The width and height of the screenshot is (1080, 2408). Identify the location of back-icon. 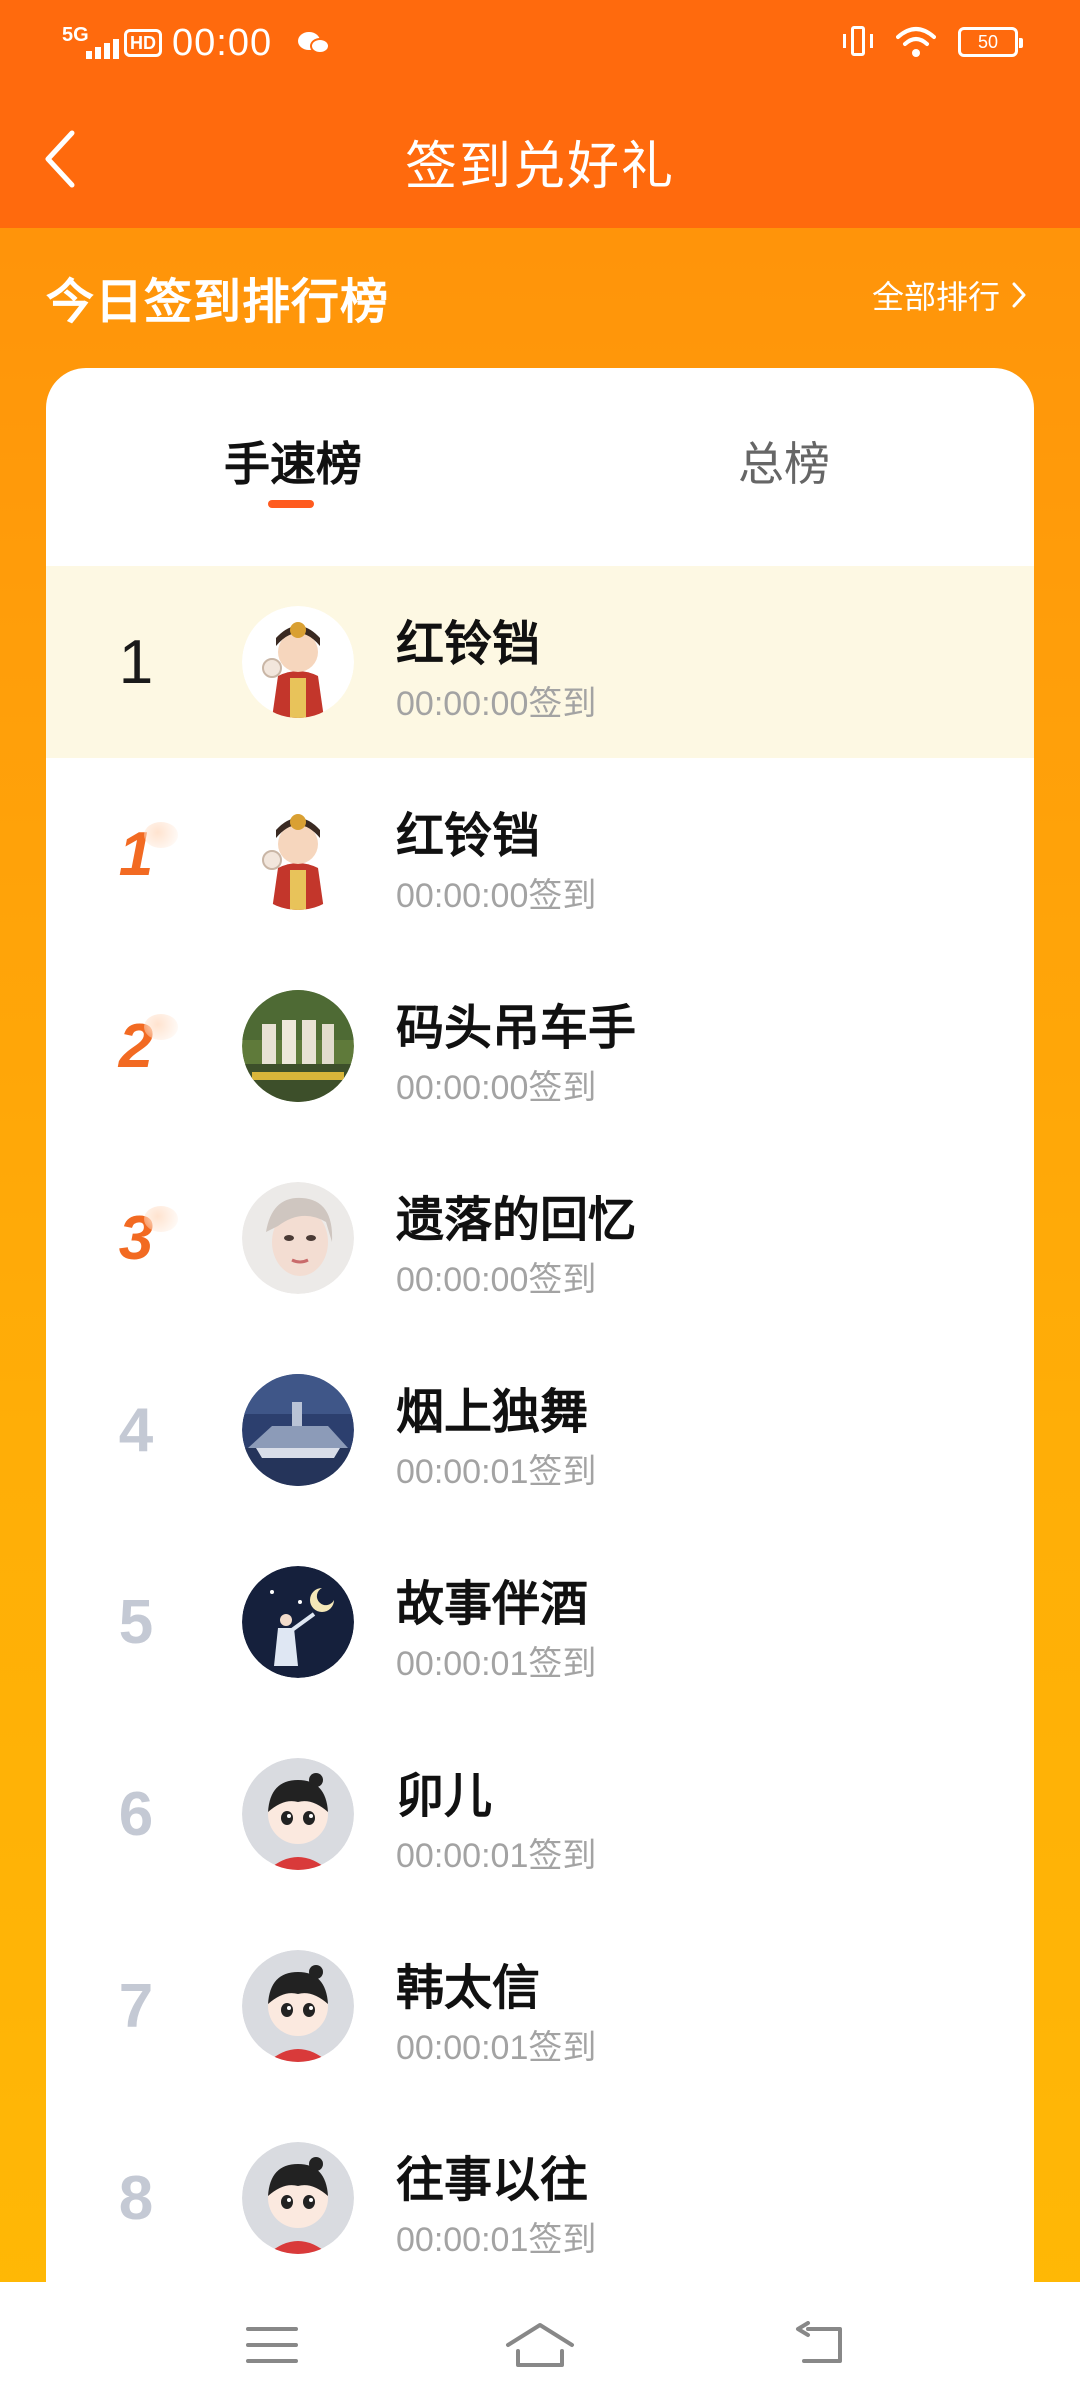
(819, 2342).